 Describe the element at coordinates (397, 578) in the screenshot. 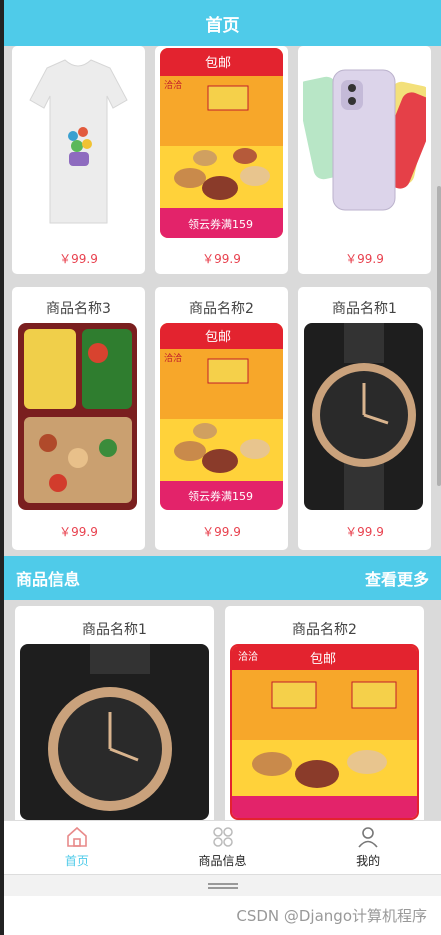

I see `view-more-link: 查看更多` at that location.